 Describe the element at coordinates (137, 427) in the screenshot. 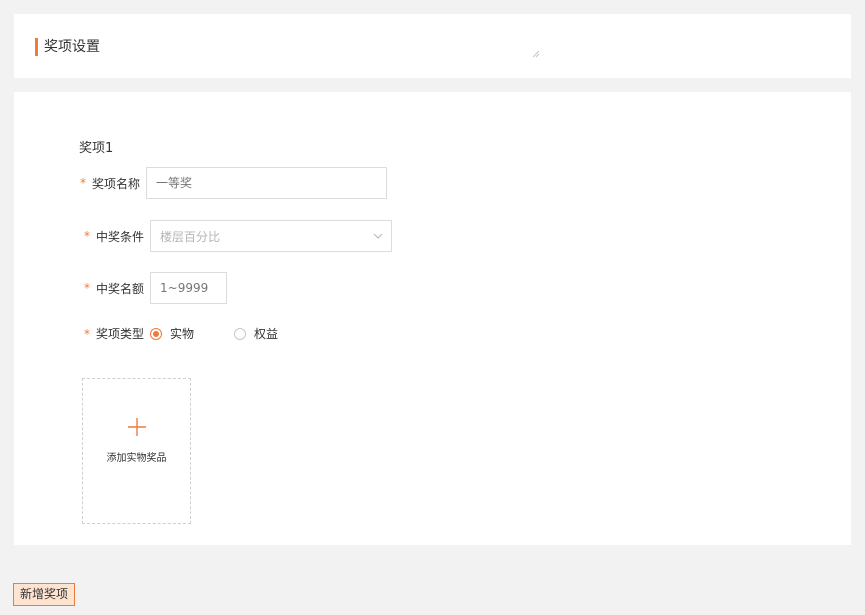

I see `plus-icon` at that location.